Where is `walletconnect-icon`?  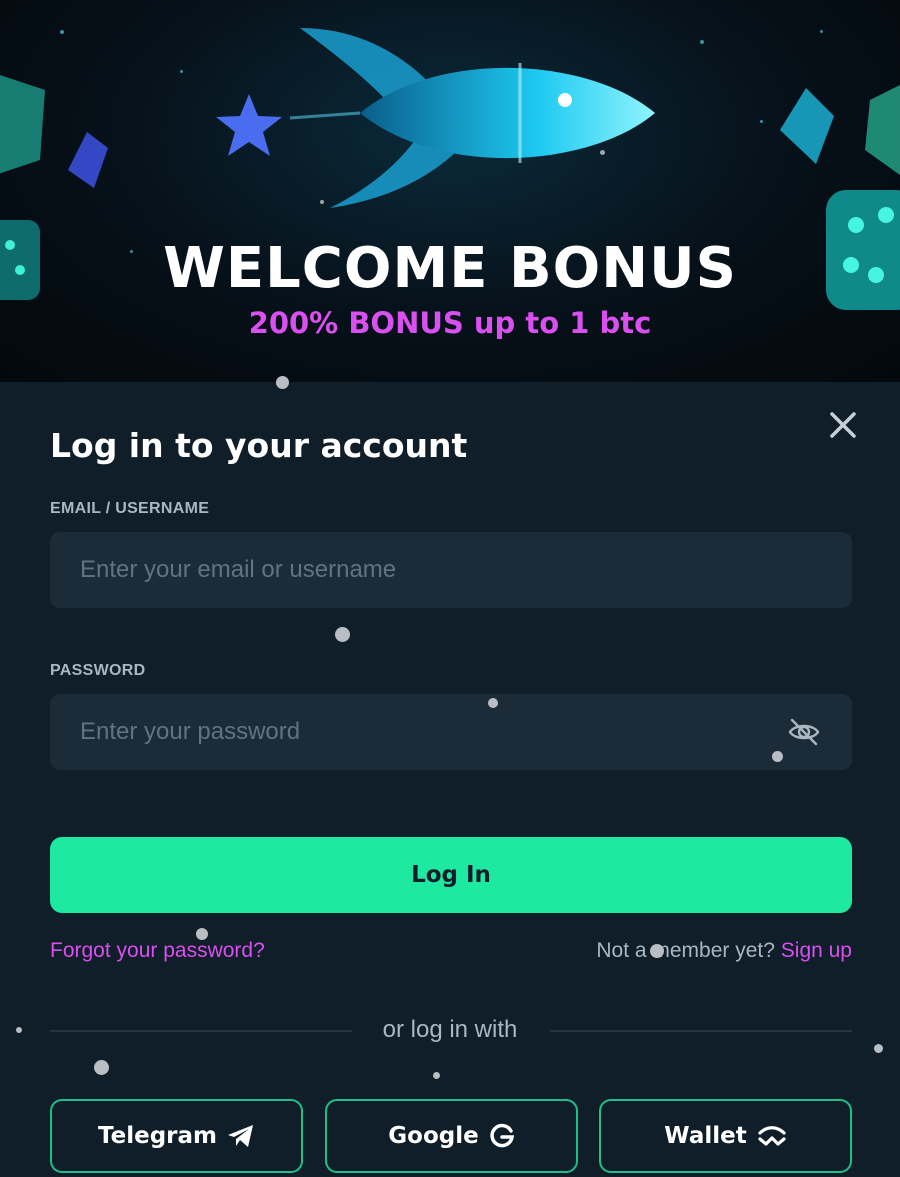 walletconnect-icon is located at coordinates (772, 1136).